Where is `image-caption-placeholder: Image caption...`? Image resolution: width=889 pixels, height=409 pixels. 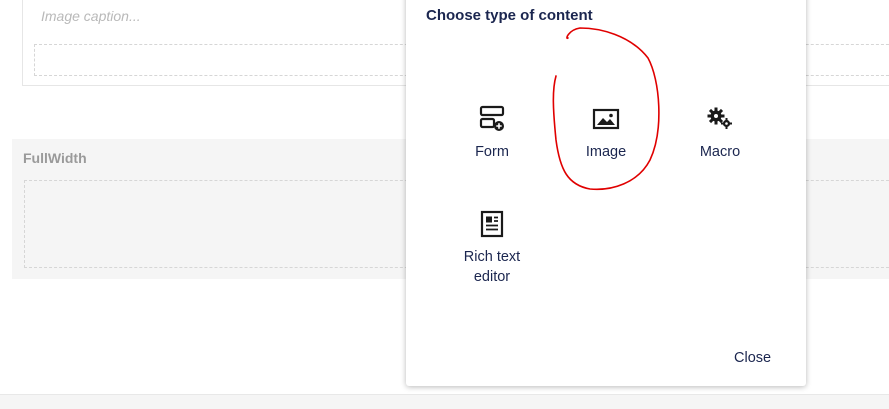
image-caption-placeholder: Image caption... is located at coordinates (91, 16).